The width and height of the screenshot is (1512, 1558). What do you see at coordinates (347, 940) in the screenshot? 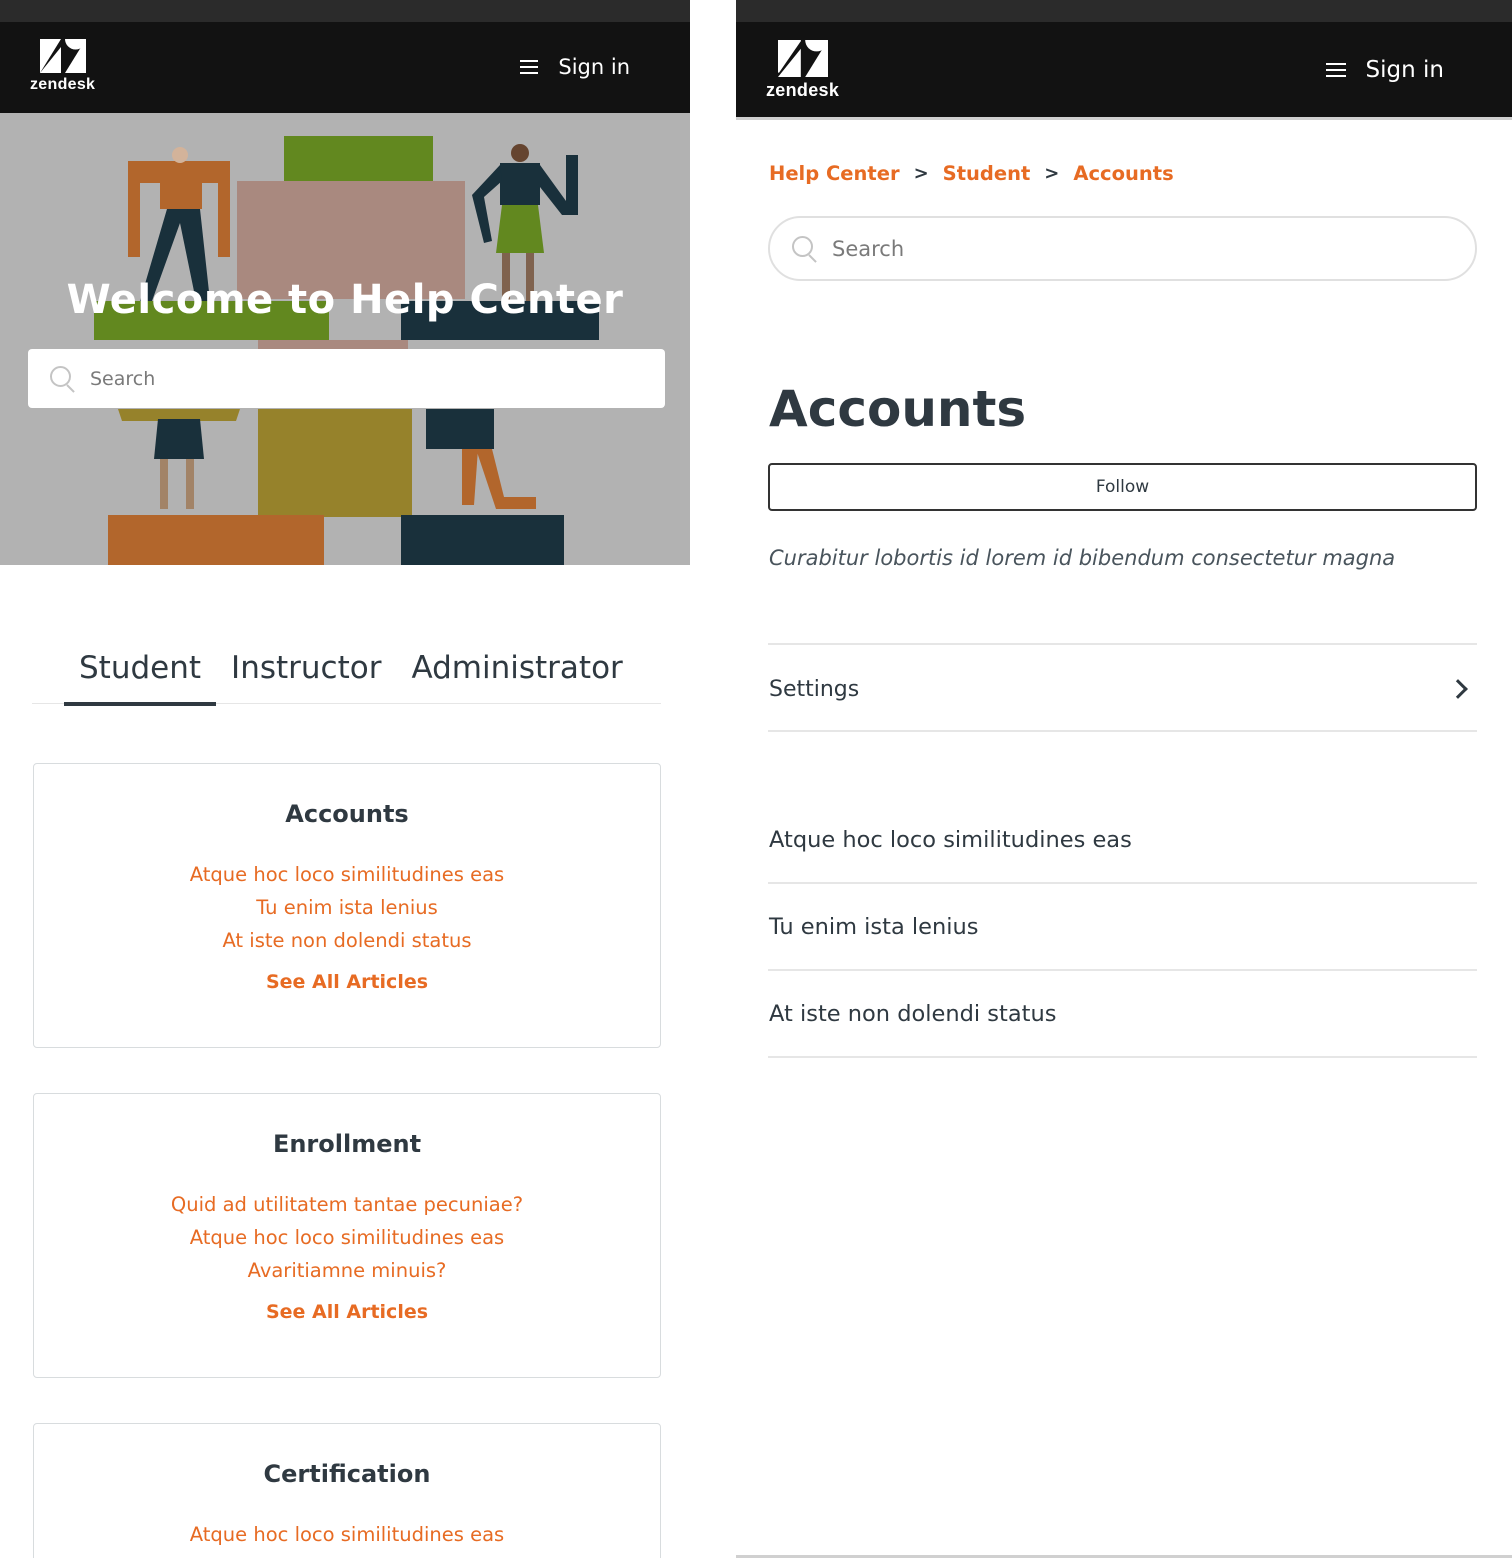
I see `article-link: At iste non dolendi status` at bounding box center [347, 940].